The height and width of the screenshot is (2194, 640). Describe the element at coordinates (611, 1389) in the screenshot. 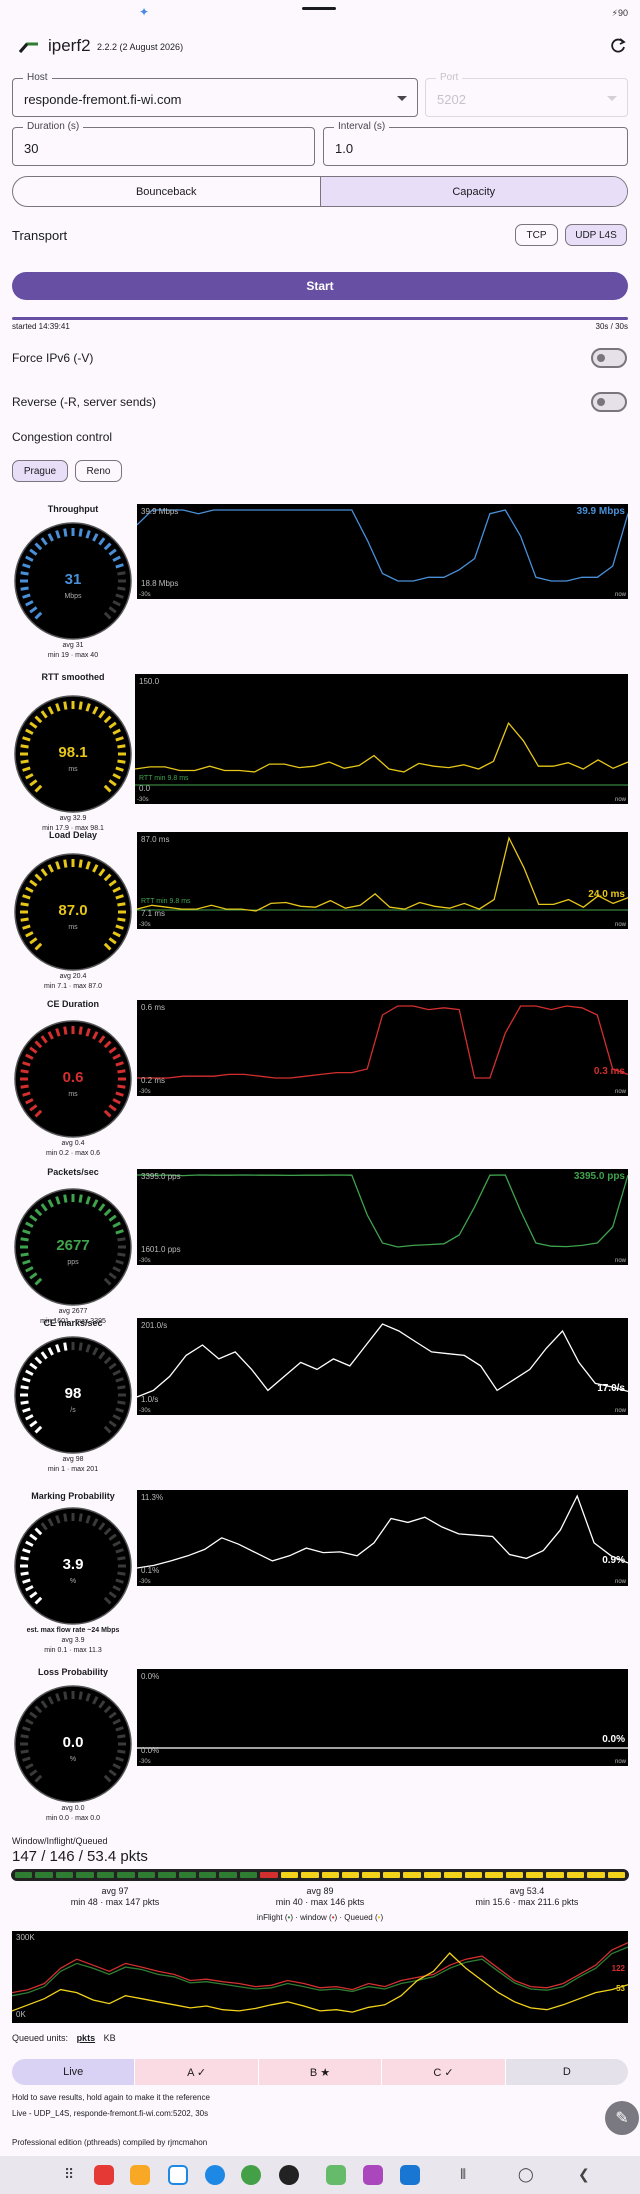

I see `chart-last-value: 17.0/s` at that location.